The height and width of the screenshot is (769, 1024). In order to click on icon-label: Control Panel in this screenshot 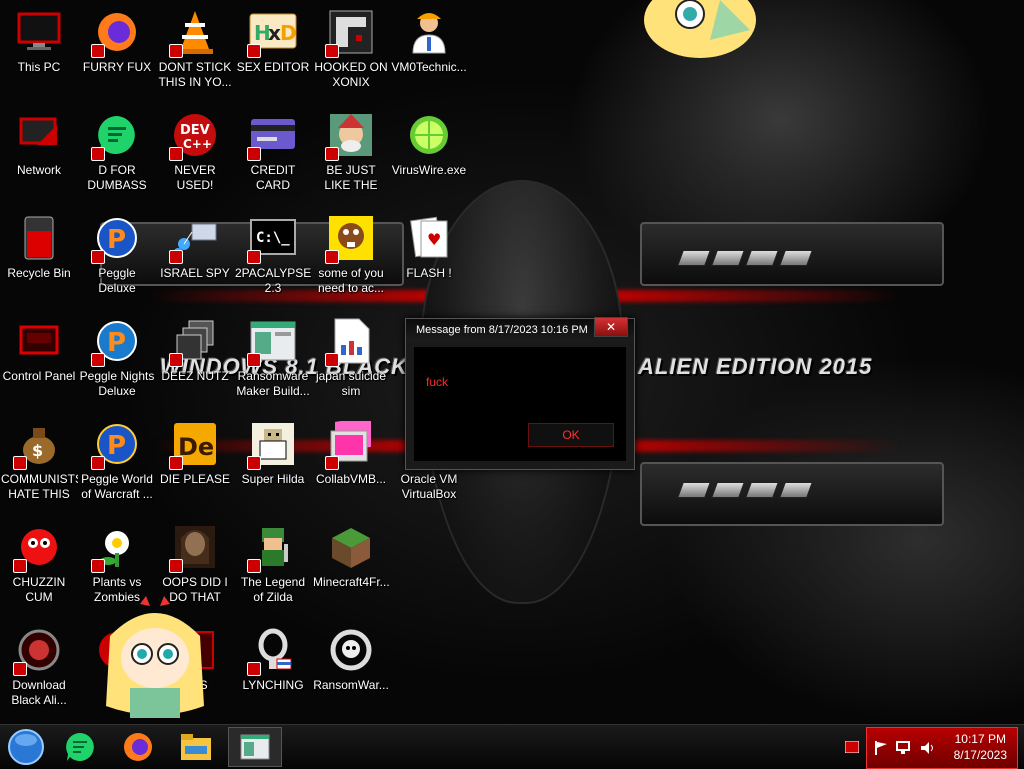, I will do `click(39, 376)`.